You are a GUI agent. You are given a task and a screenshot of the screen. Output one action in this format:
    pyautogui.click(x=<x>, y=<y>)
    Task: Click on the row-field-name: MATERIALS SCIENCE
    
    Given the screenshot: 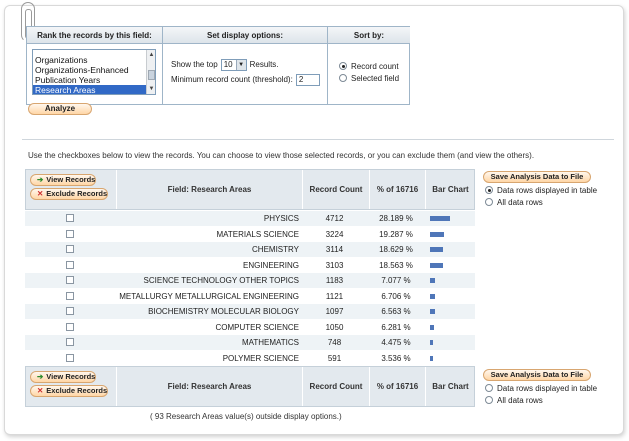 What is the action you would take?
    pyautogui.click(x=257, y=234)
    